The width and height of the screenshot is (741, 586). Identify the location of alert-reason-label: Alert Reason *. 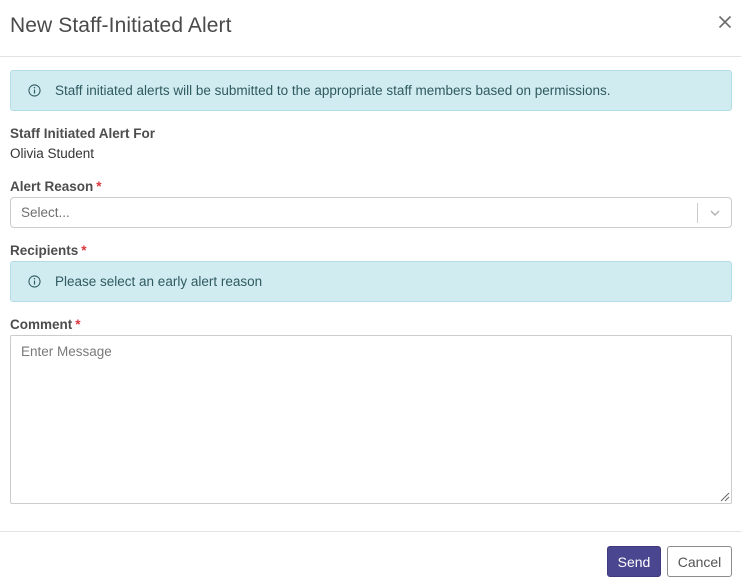
(56, 186).